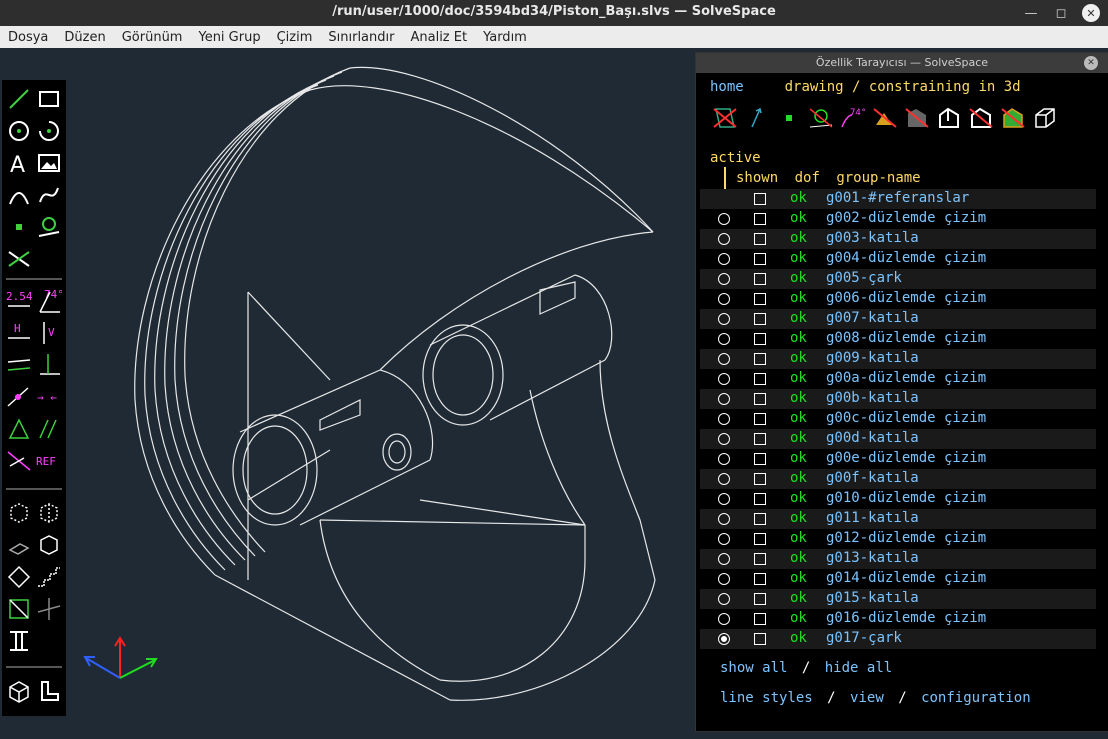 Image resolution: width=1108 pixels, height=739 pixels. I want to click on group-row: ok g010-düzlemde çizim, so click(898, 499).